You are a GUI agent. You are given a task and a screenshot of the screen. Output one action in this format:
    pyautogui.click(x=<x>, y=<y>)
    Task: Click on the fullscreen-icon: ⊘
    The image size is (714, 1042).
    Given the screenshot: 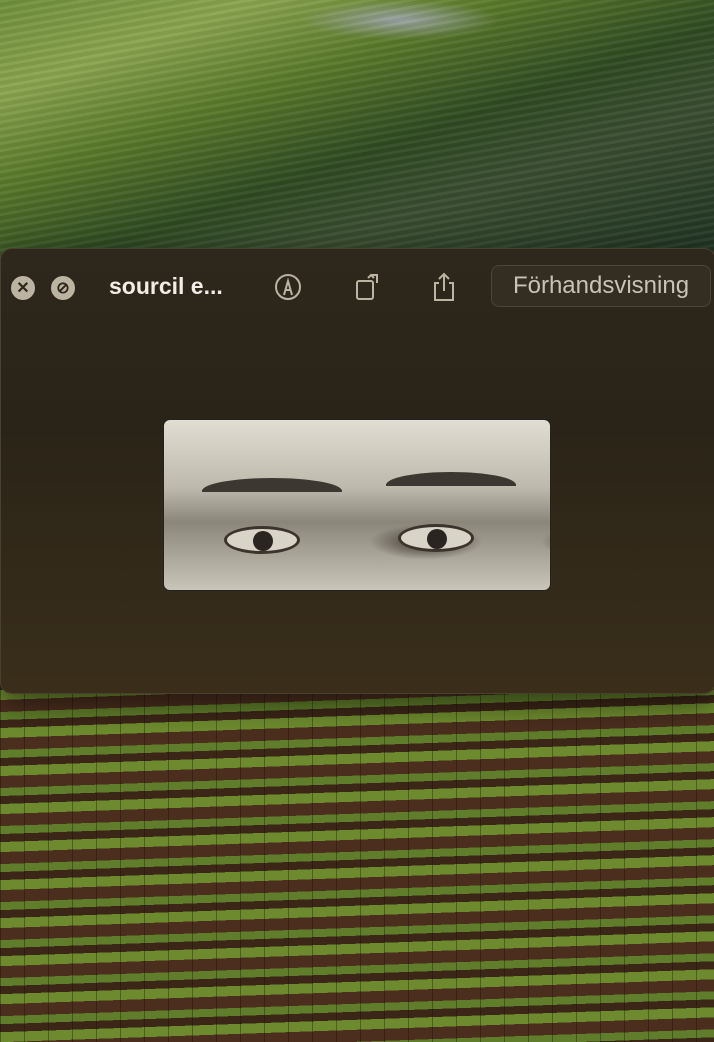 What is the action you would take?
    pyautogui.click(x=63, y=288)
    